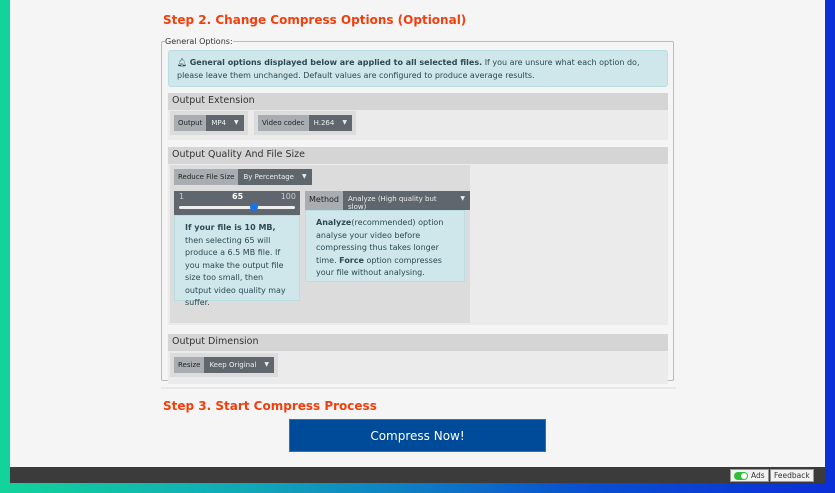 This screenshot has width=835, height=493. I want to click on reduce-label: Reduce File Size, so click(206, 177).